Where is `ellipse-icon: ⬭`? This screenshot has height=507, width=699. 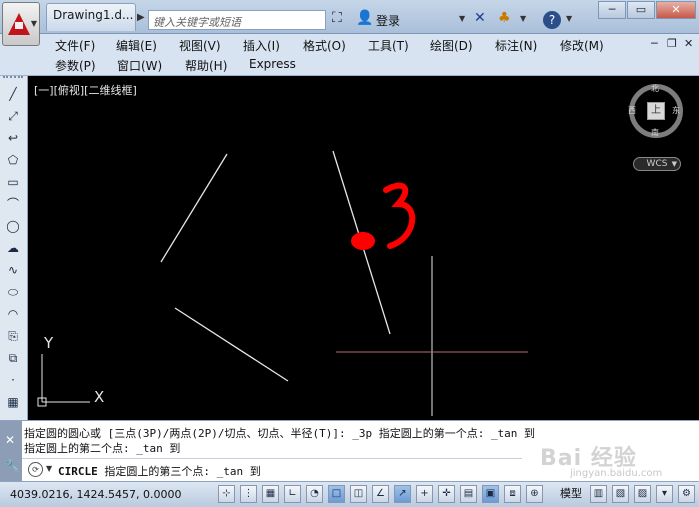
ellipse-icon: ⬭ is located at coordinates (13, 292).